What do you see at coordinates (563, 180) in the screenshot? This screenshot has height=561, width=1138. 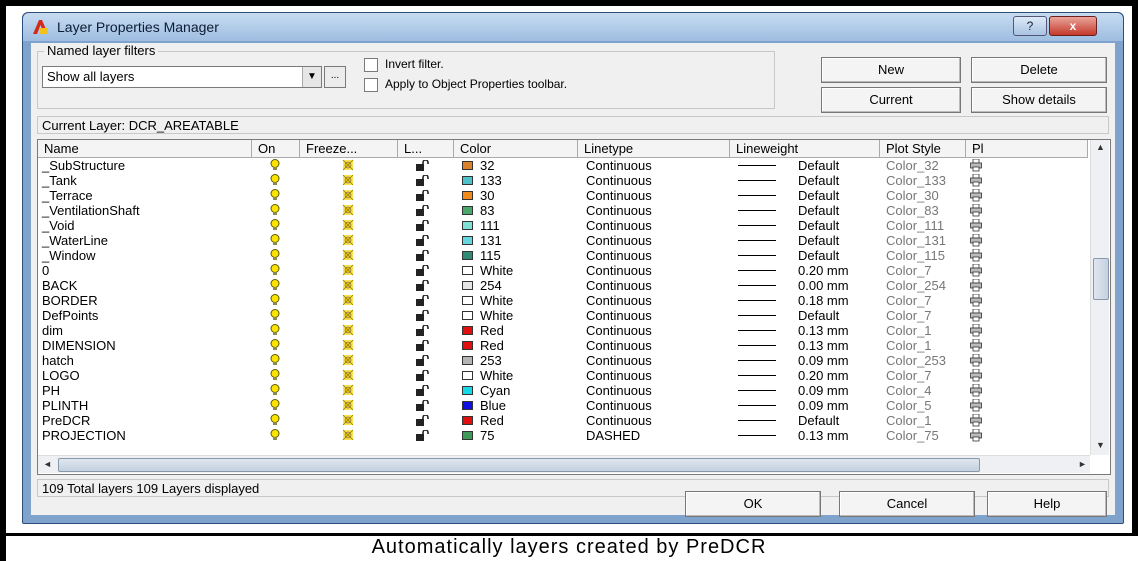 I see `layer-row: _Tank 133 Continuous Default Color_133` at bounding box center [563, 180].